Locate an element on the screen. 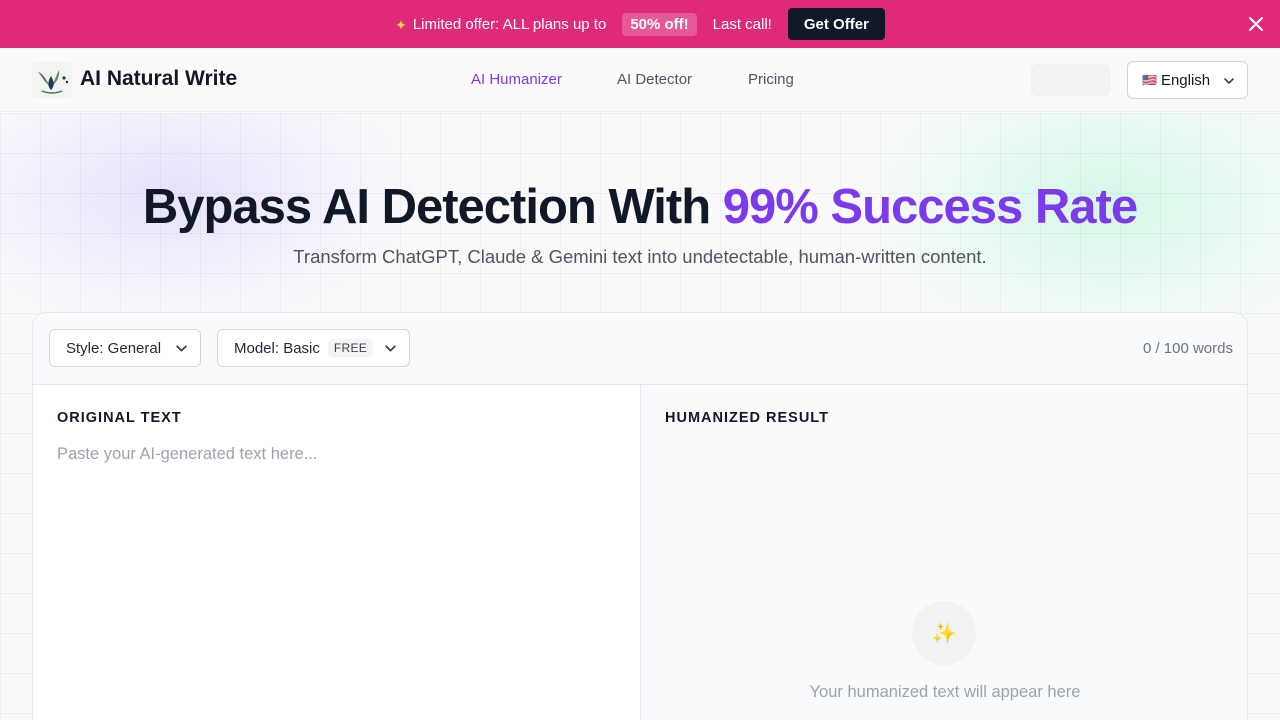  sparkle-icon: ✦ is located at coordinates (401, 24).